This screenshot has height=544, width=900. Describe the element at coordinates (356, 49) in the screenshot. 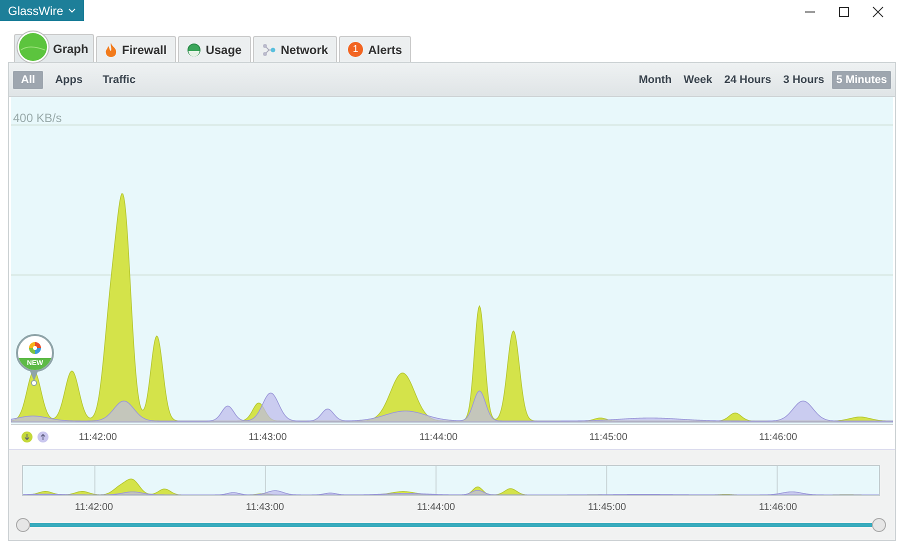

I see `alert-count-badge: 1` at that location.